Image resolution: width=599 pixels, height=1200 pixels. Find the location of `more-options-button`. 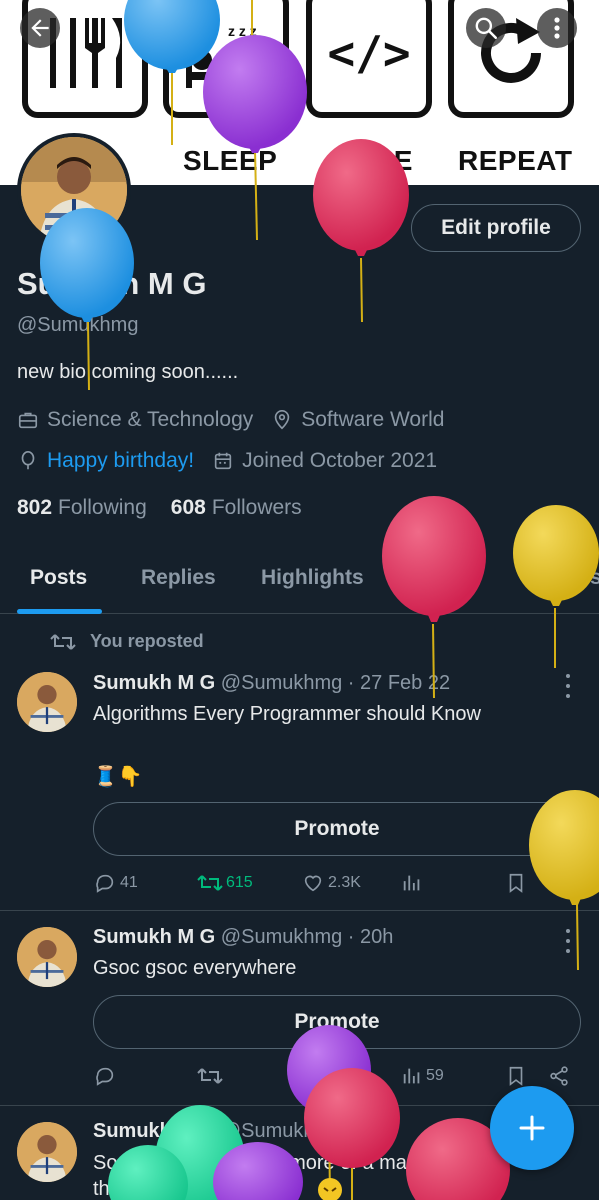

more-options-button is located at coordinates (557, 28).